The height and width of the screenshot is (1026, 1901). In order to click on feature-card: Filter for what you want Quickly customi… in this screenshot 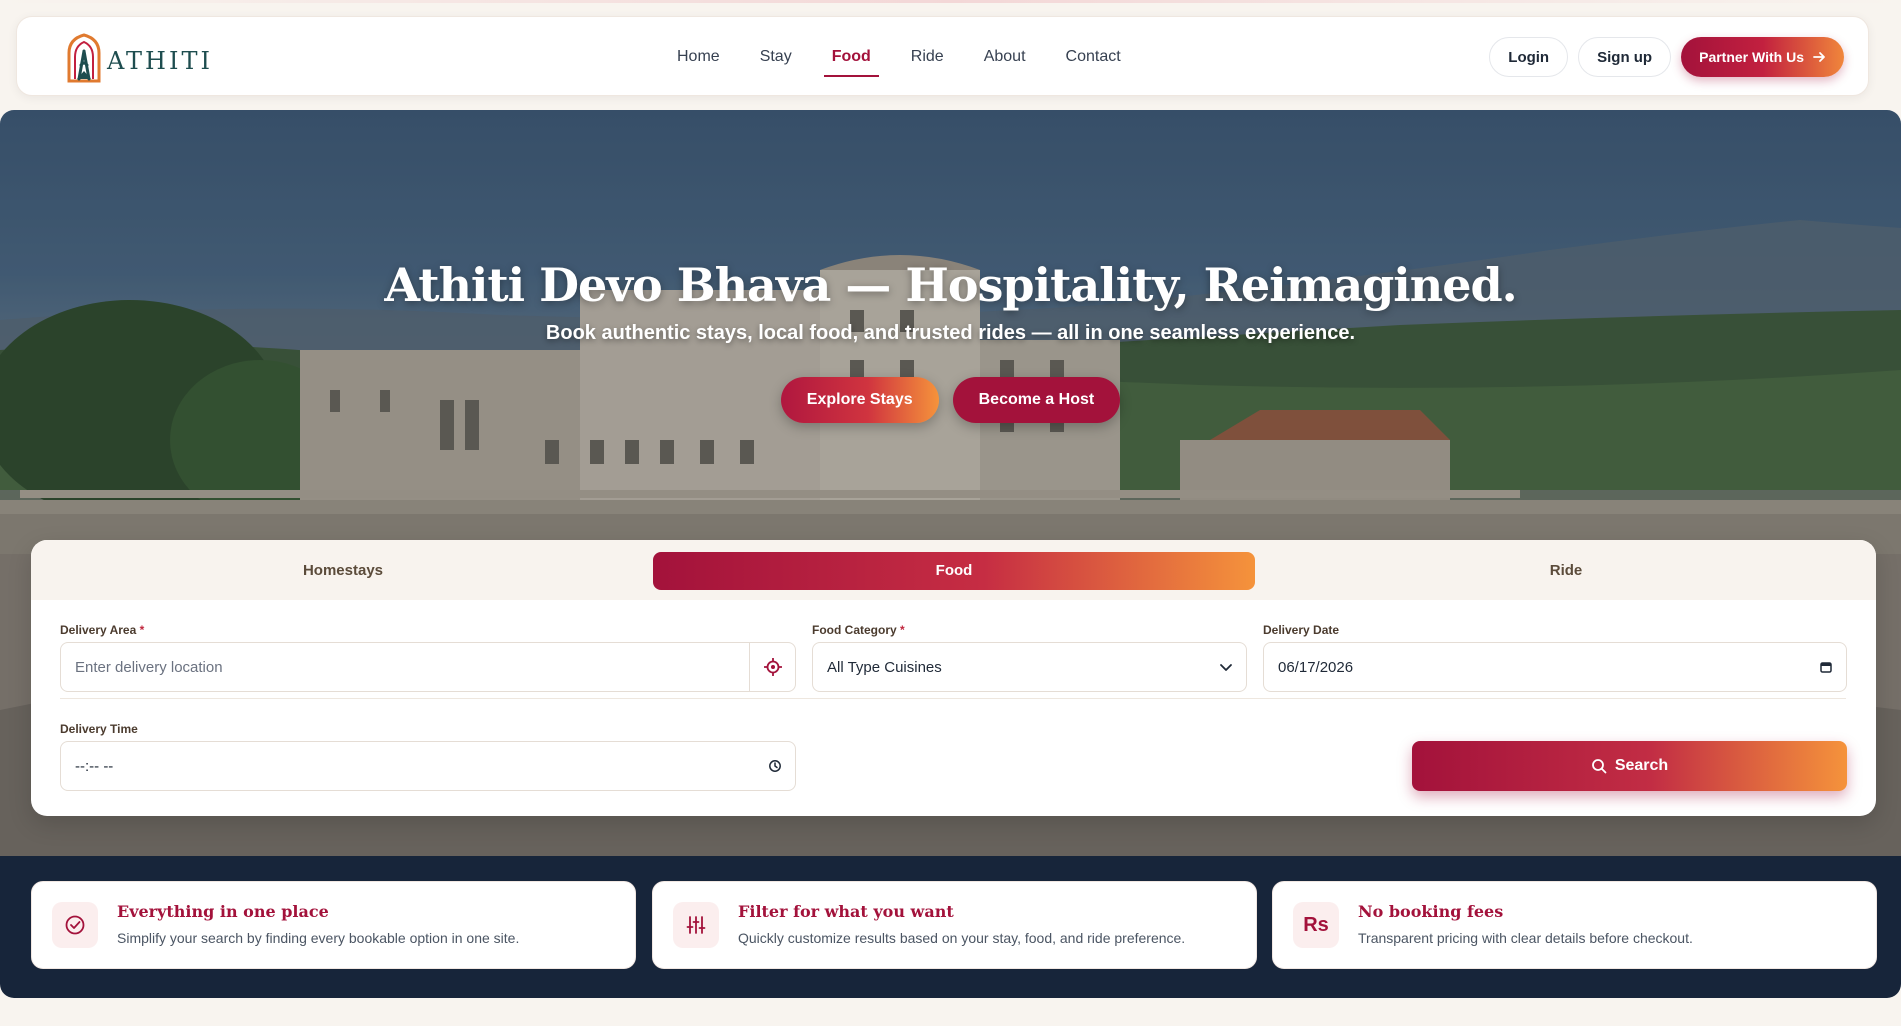, I will do `click(954, 925)`.